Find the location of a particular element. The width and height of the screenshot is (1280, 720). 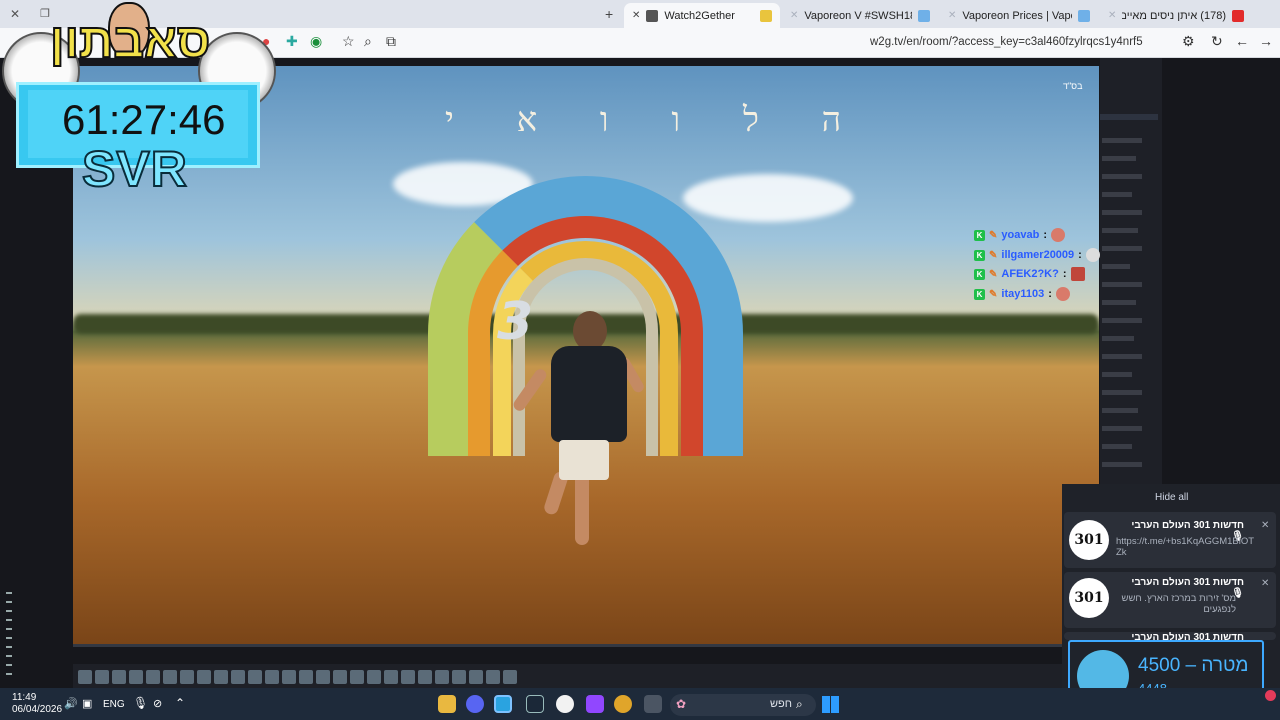

side-toolbar is located at coordinates (9, 636).